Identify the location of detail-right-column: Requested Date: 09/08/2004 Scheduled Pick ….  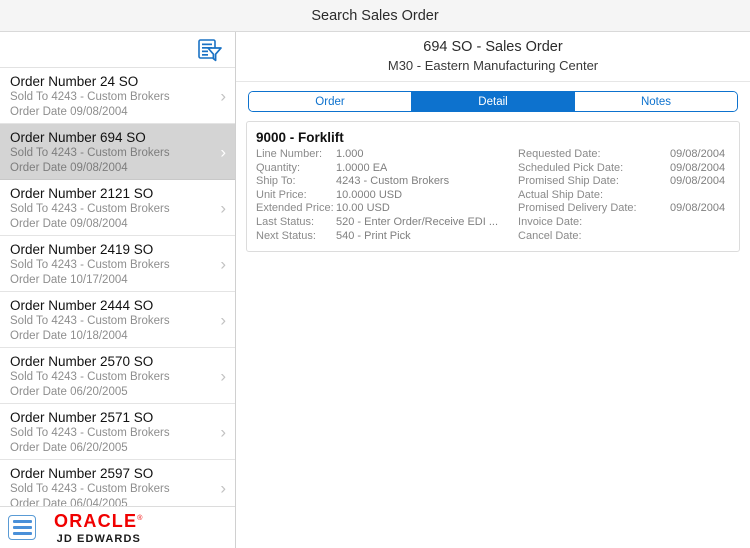
(614, 195).